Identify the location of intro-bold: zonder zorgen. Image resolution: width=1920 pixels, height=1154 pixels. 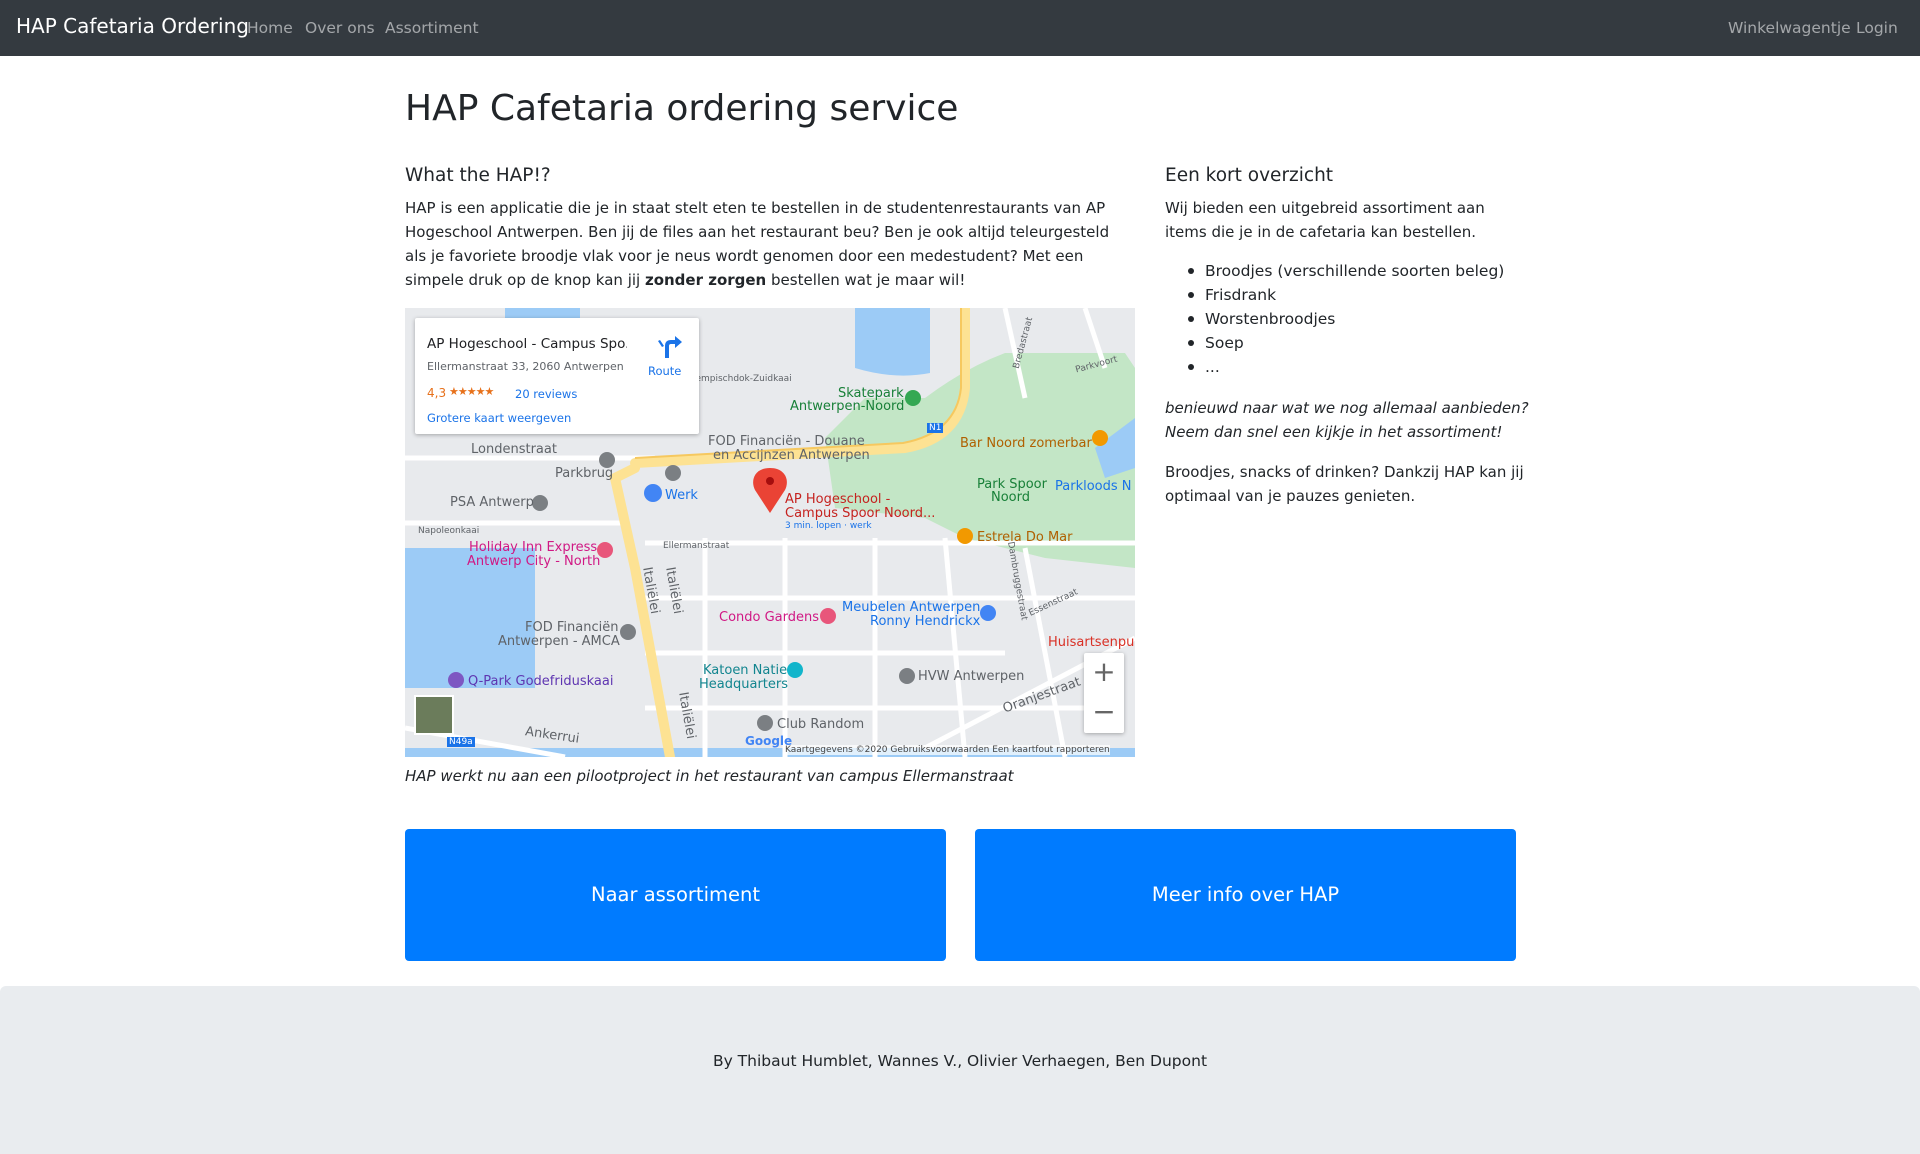
(705, 280).